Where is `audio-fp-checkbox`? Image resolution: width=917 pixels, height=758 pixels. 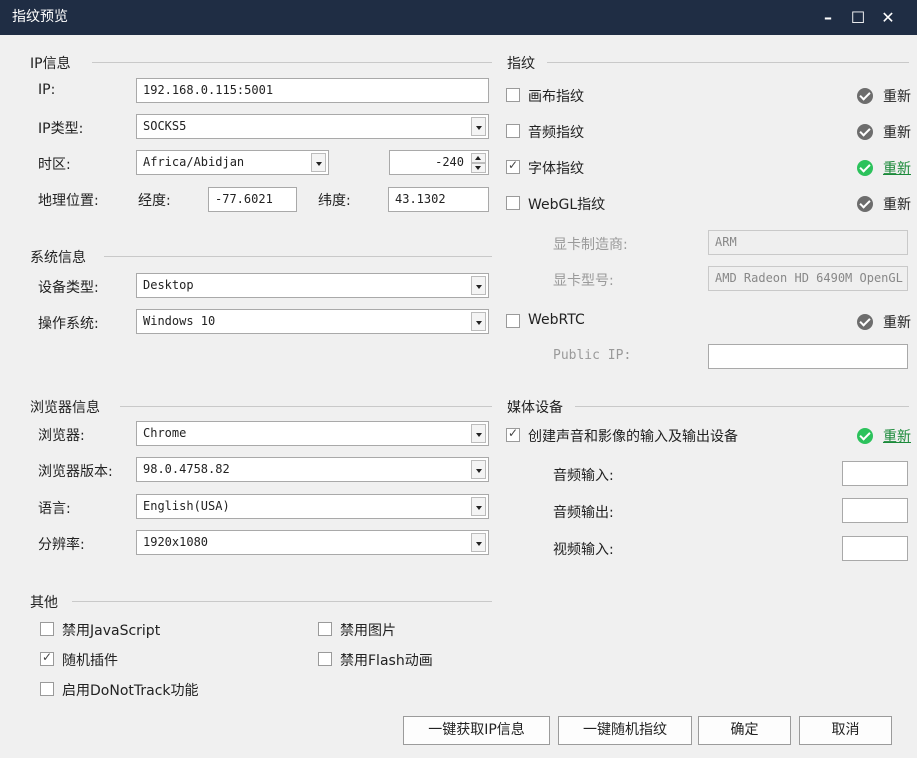 audio-fp-checkbox is located at coordinates (513, 131).